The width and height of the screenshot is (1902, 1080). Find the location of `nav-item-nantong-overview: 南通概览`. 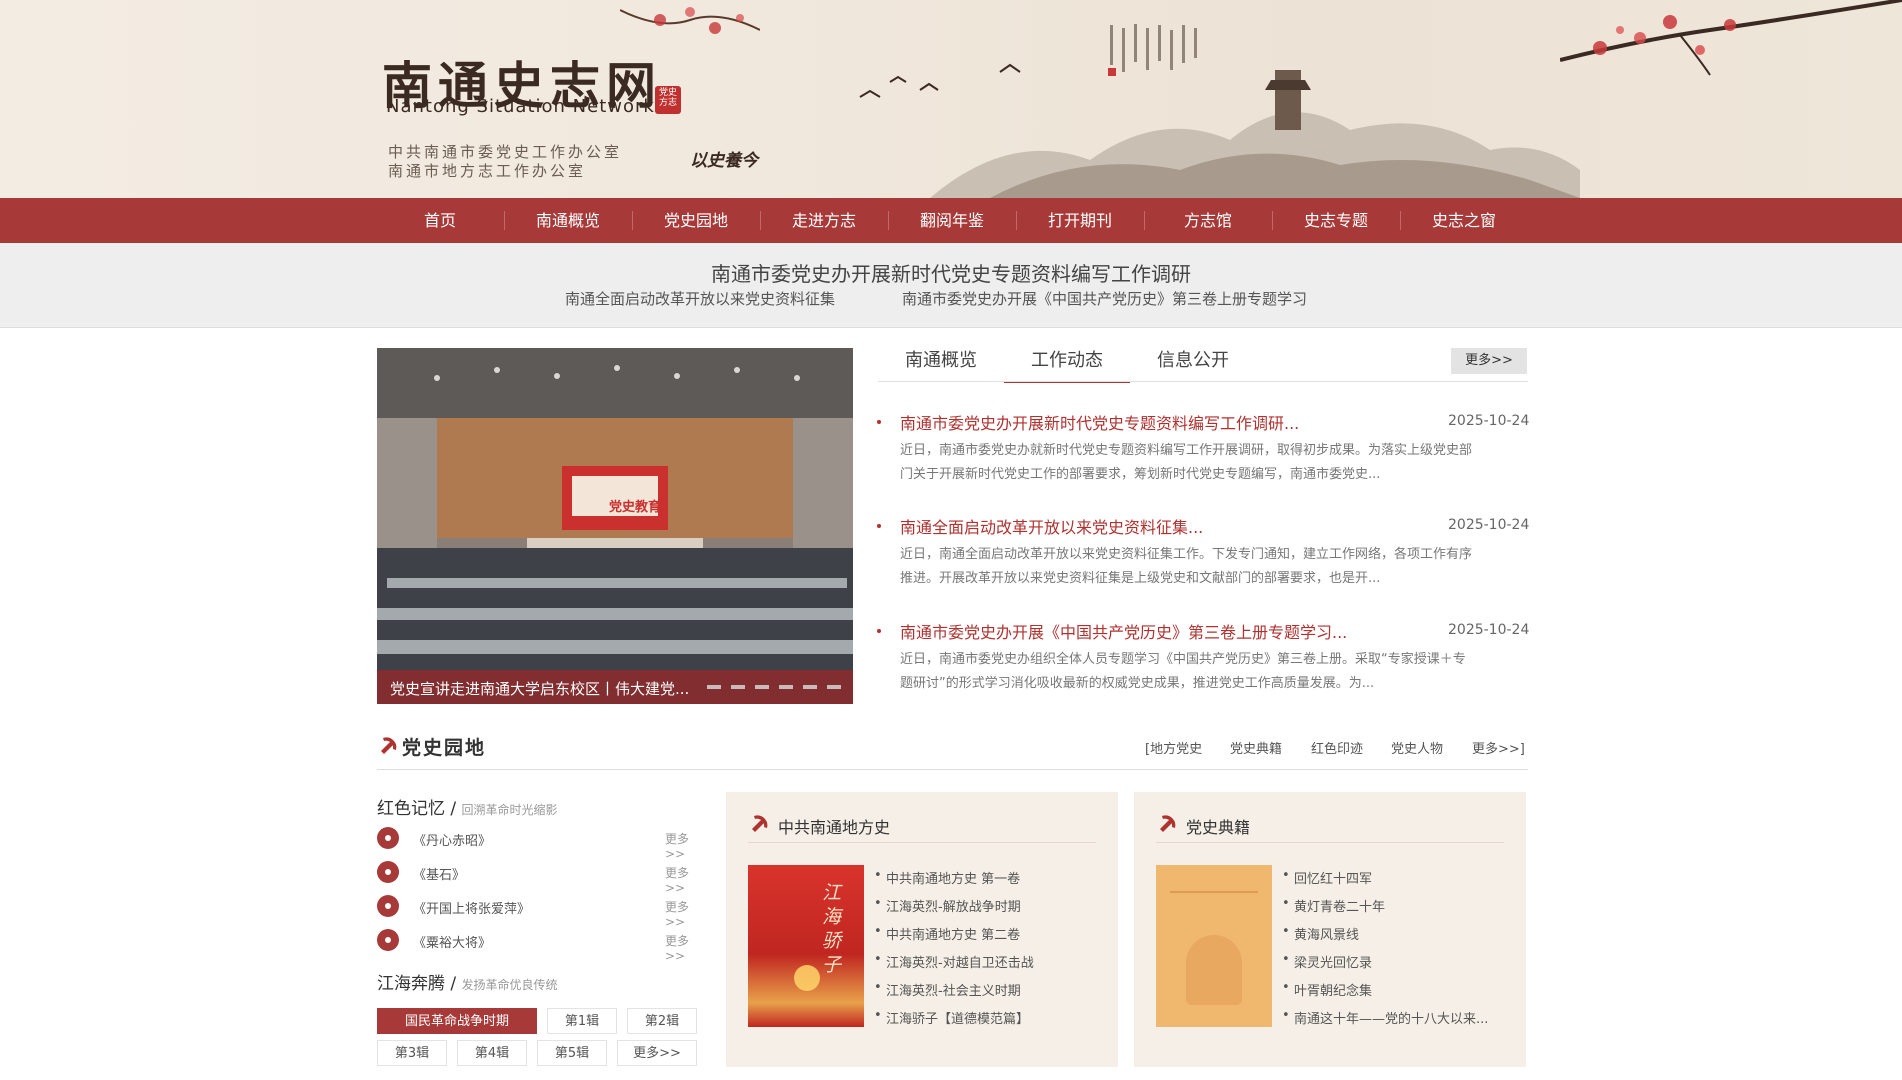

nav-item-nantong-overview: 南通概览 is located at coordinates (568, 220).